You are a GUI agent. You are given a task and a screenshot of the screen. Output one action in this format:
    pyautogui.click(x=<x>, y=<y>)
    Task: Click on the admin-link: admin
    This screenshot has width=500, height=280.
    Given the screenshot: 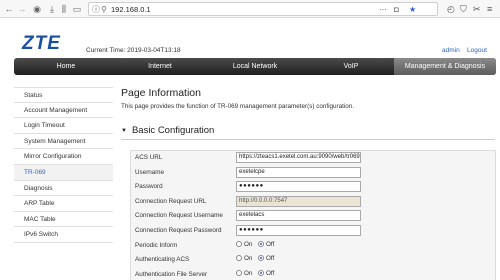 What is the action you would take?
    pyautogui.click(x=451, y=50)
    